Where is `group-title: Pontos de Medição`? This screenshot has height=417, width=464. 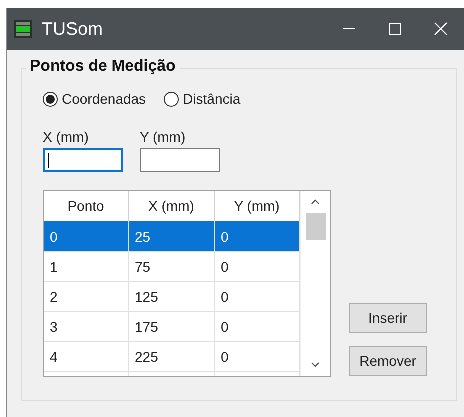 group-title: Pontos de Medição is located at coordinates (103, 67).